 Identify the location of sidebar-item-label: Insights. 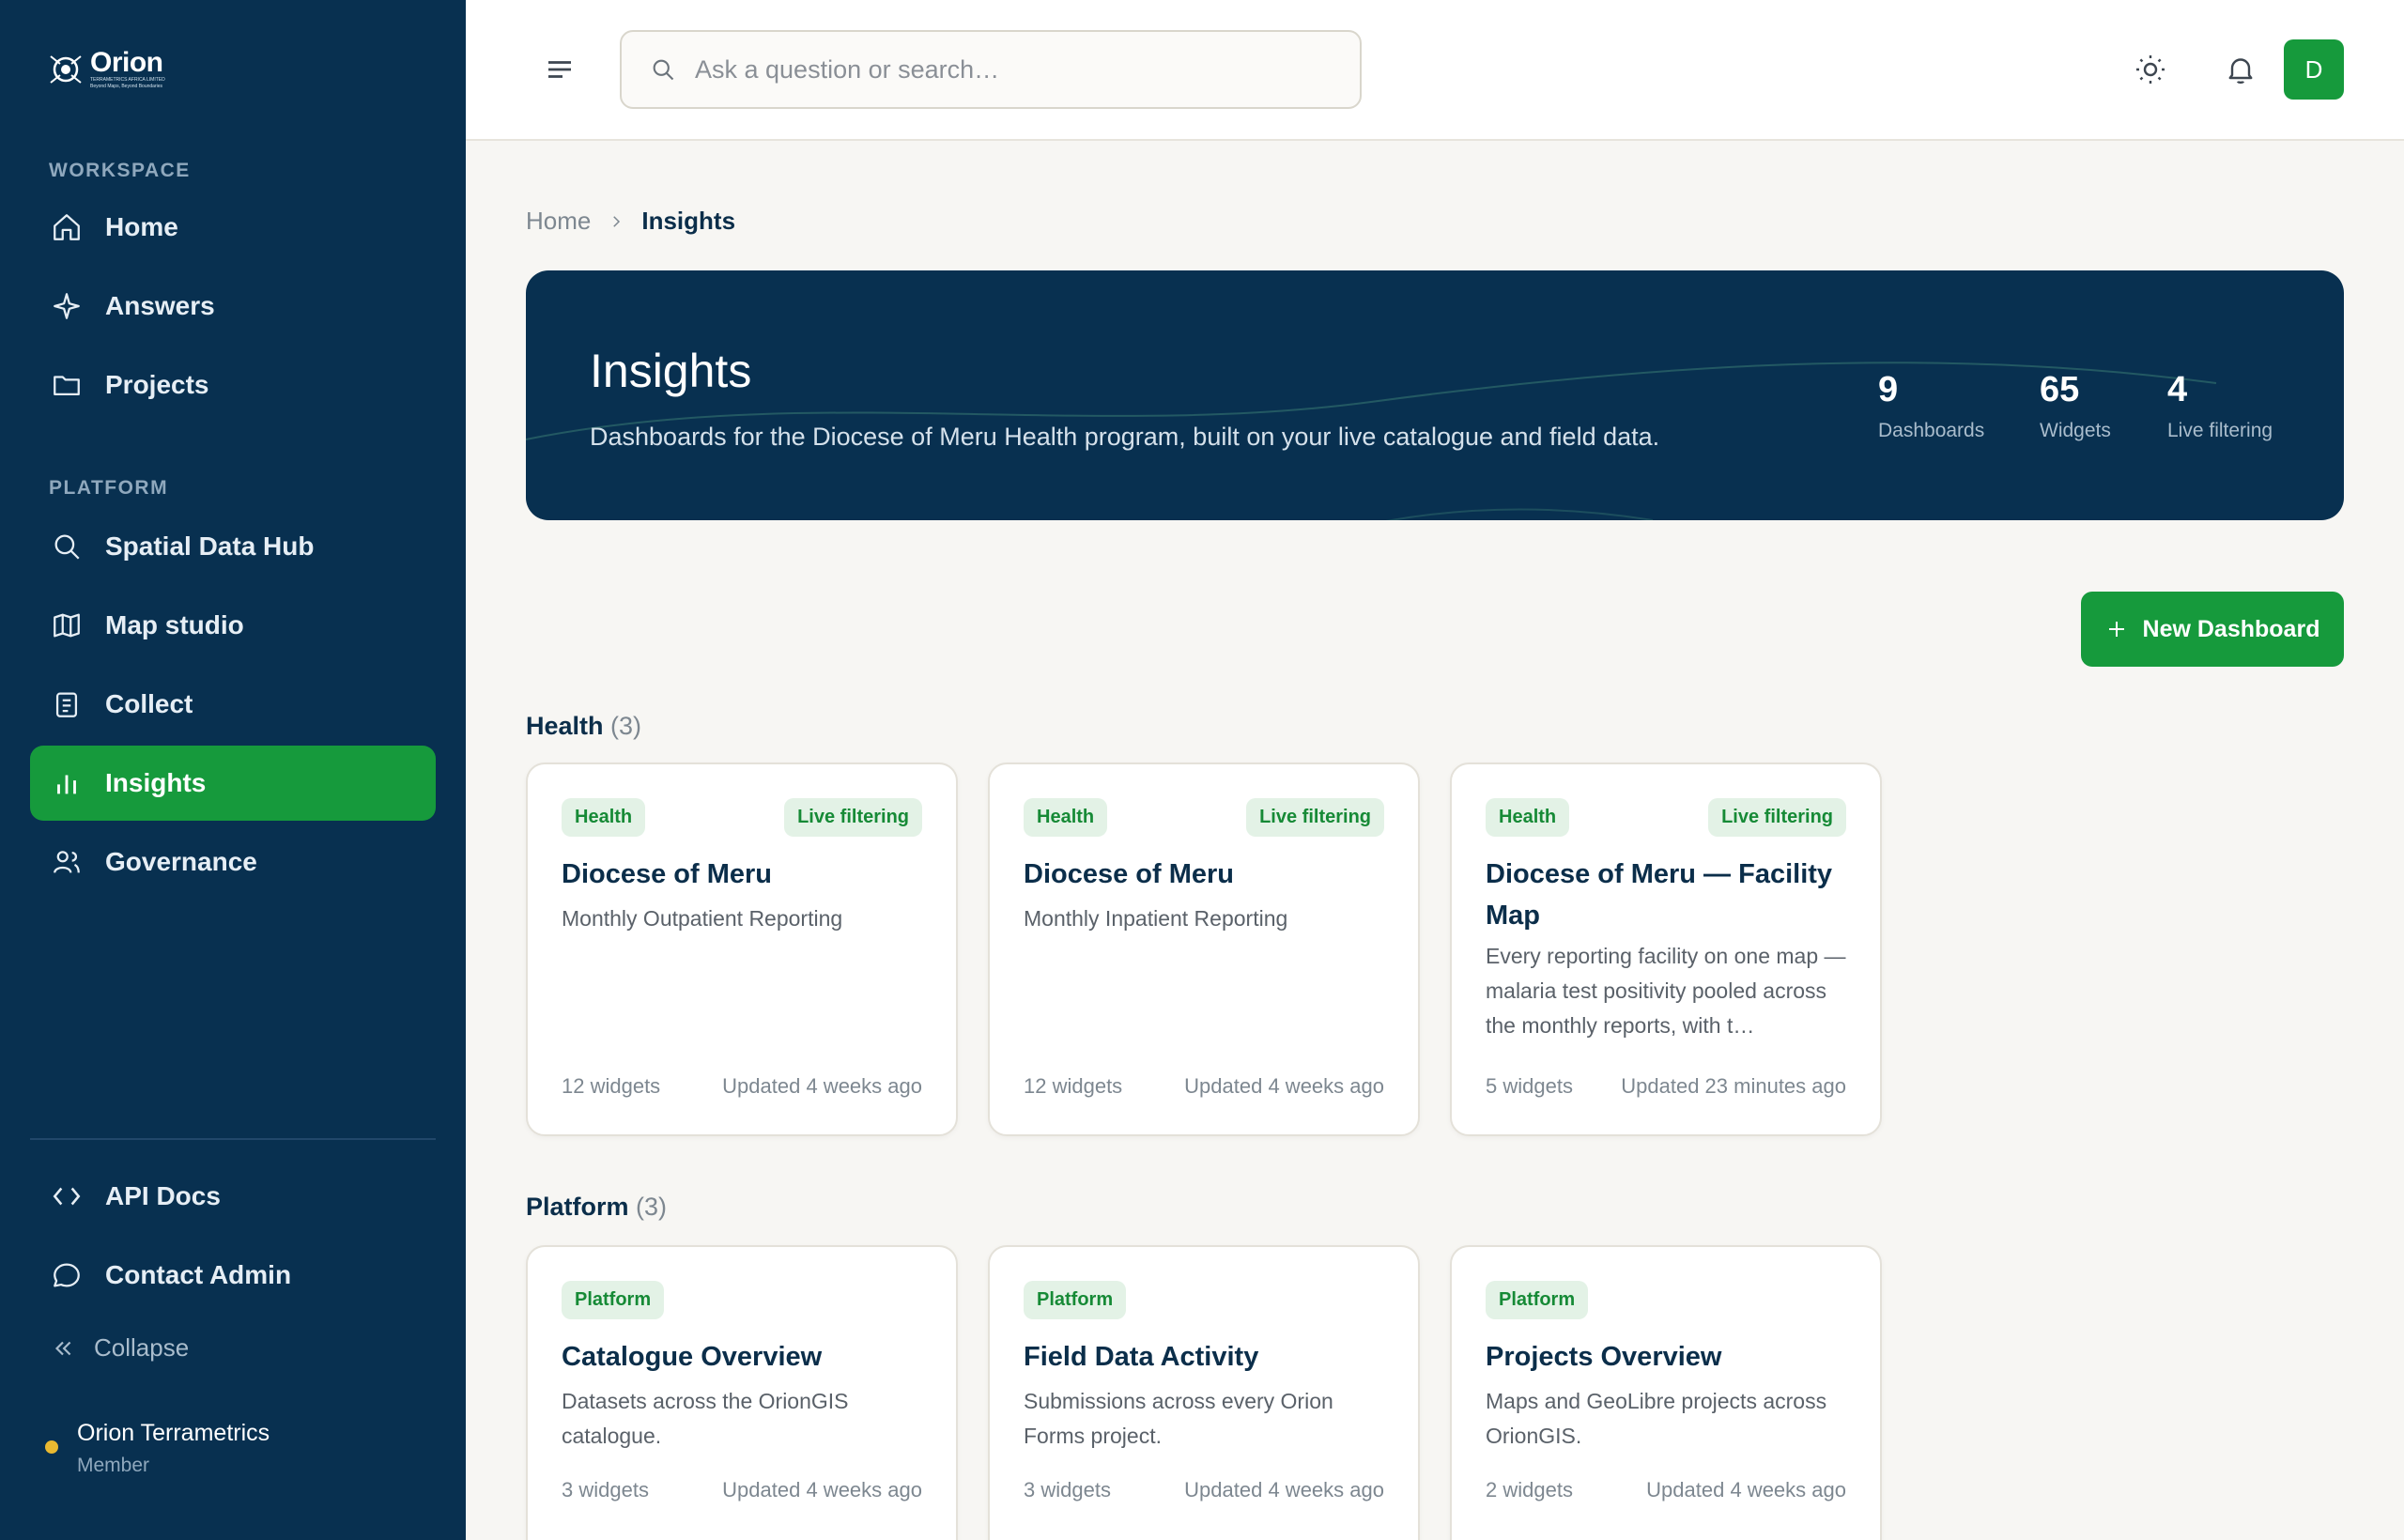
(156, 782).